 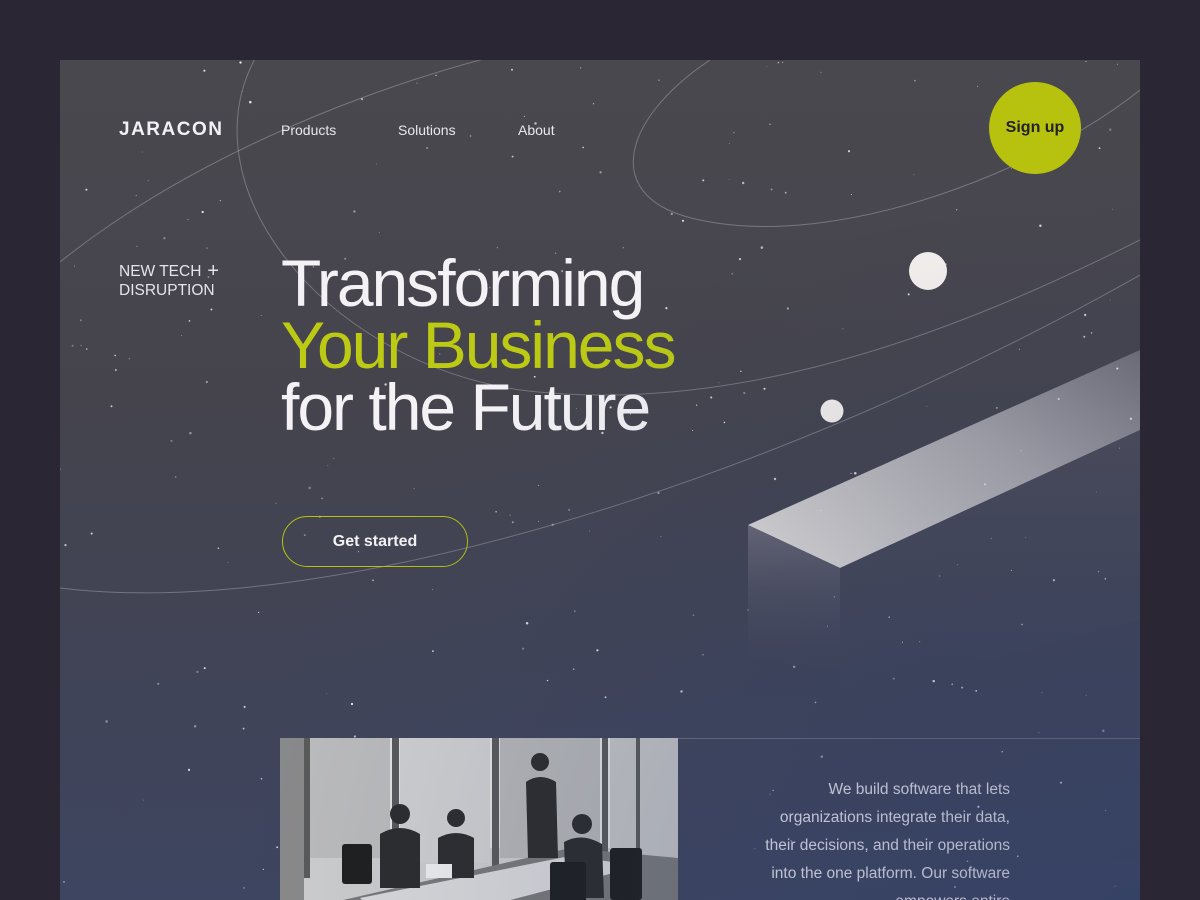 I want to click on tagline: NEW TECH + DISRUPTION, so click(x=169, y=280).